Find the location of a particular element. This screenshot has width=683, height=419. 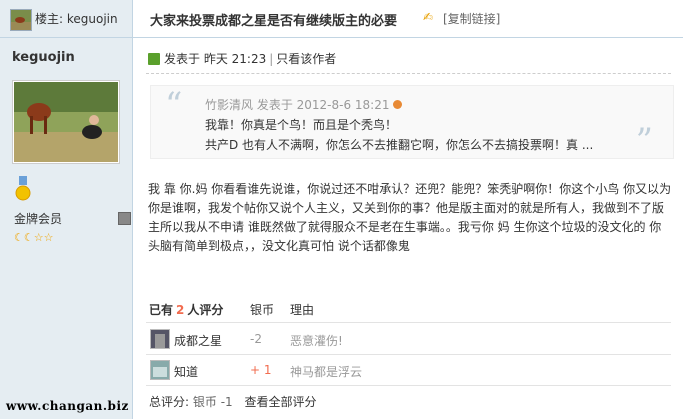

thread-title-bar: 大家来投票成都之星是否有继续版主的必要 ✍ [复制链接] is located at coordinates (408, 19).